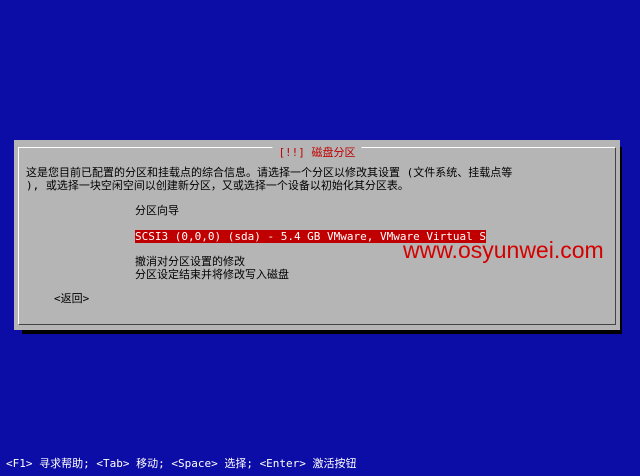 This screenshot has height=476, width=640. What do you see at coordinates (317, 153) in the screenshot?
I see `dialog-title: [!!] 磁盘分区` at bounding box center [317, 153].